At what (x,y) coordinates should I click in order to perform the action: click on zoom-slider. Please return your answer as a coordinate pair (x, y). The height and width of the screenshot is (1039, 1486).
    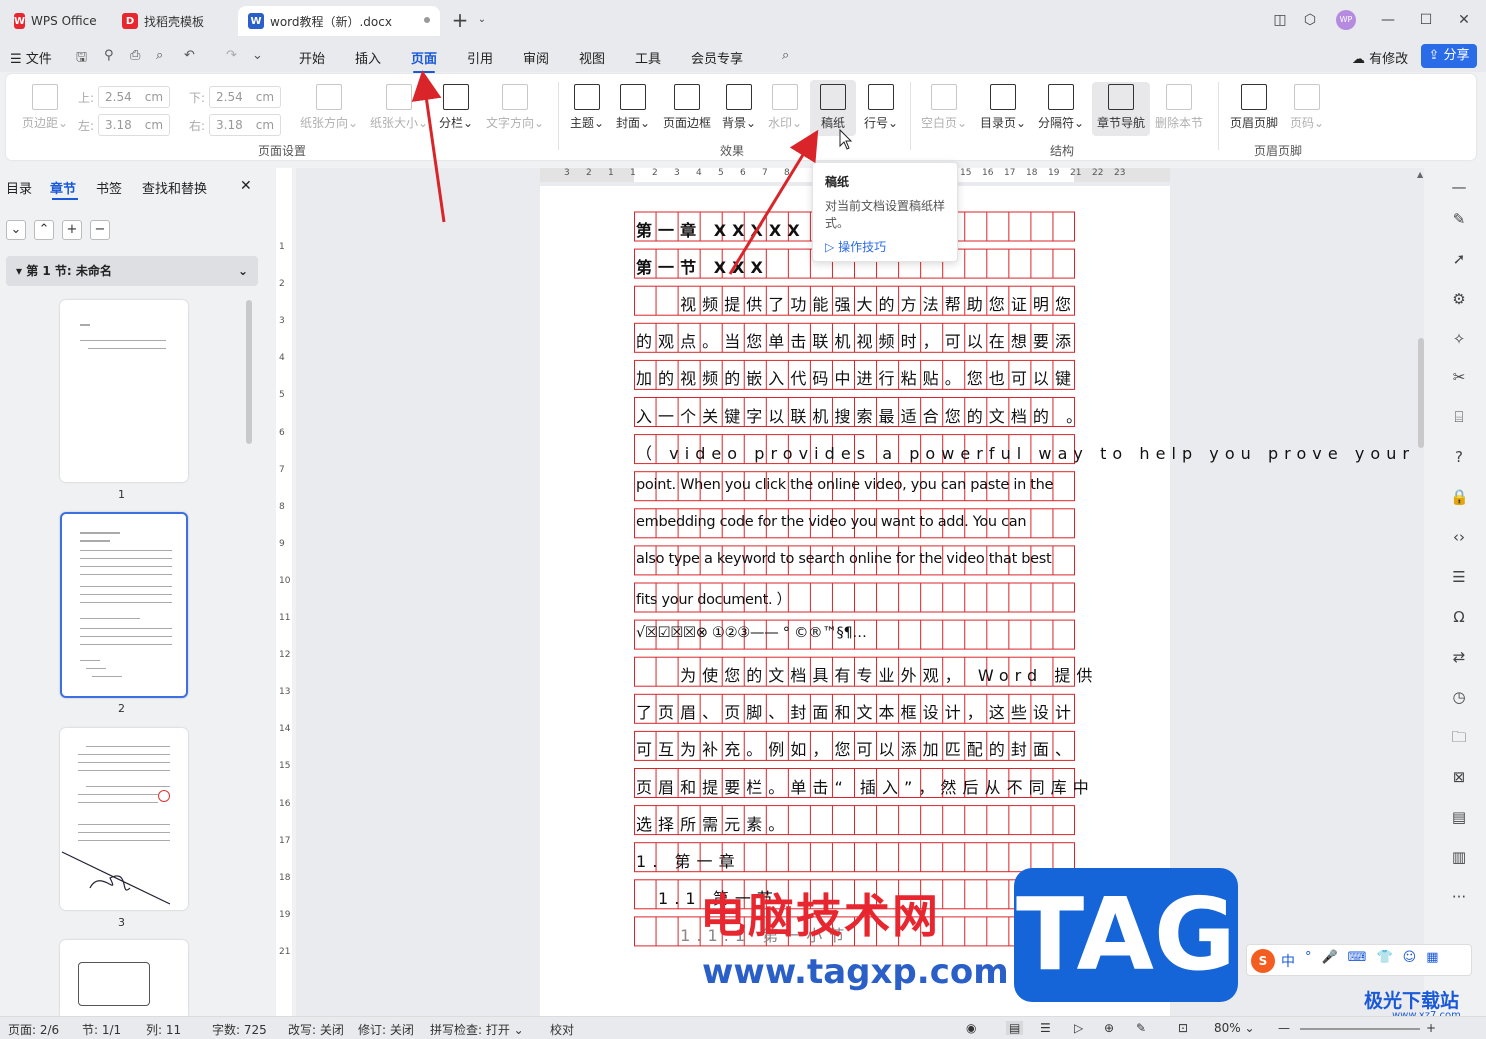
    Looking at the image, I should click on (1360, 1029).